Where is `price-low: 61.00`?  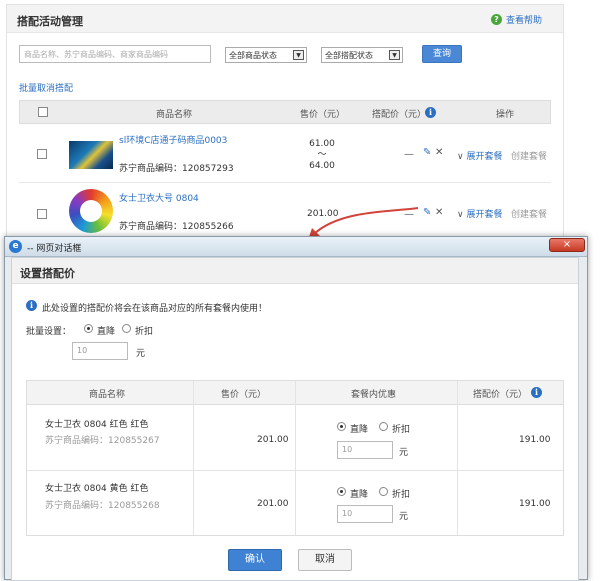
price-low: 61.00 is located at coordinates (322, 144).